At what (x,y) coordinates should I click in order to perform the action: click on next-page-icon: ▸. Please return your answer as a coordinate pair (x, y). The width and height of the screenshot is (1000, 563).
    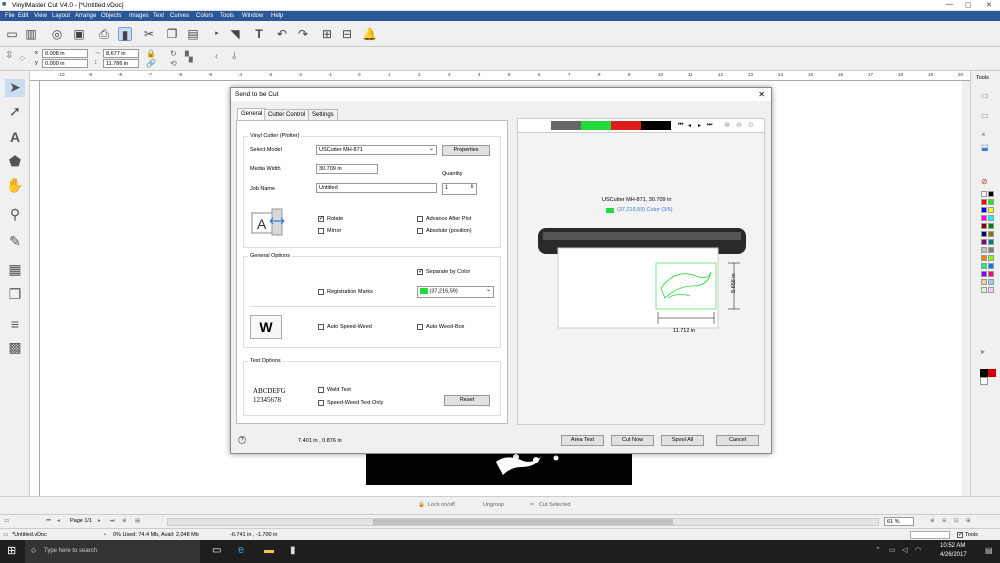
    Looking at the image, I should click on (99, 521).